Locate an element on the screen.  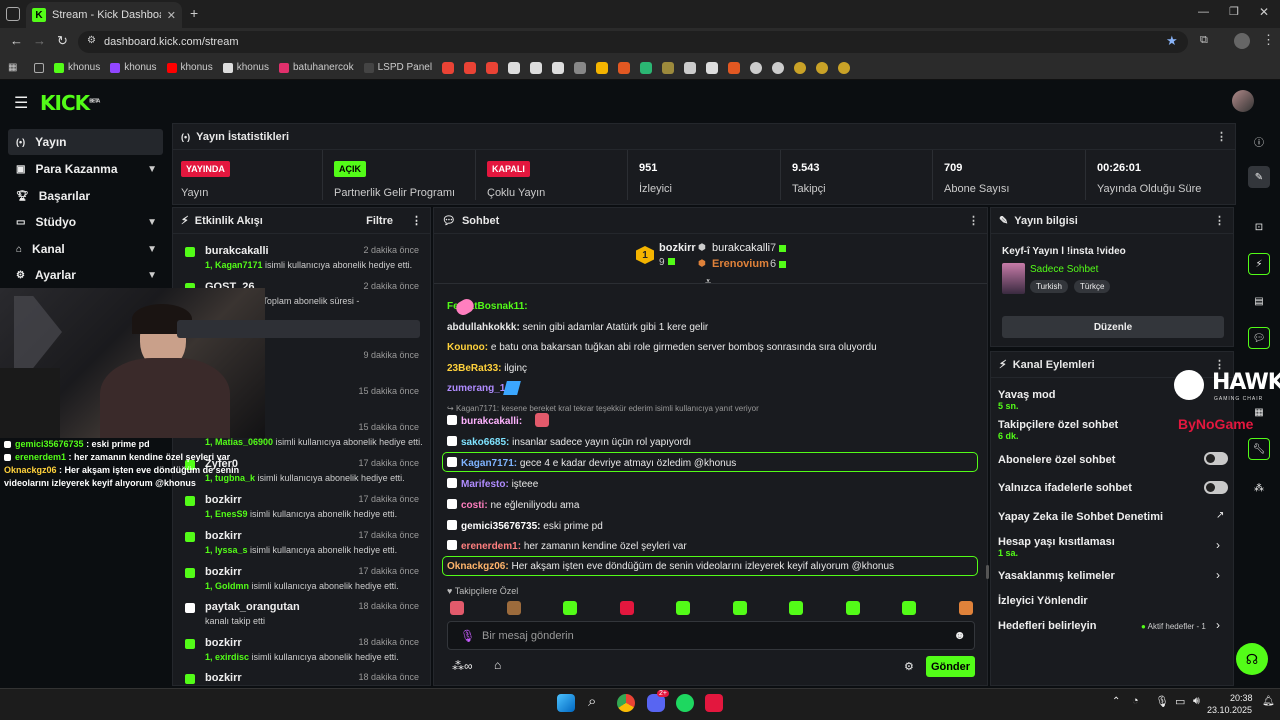
sidebar-item-para-kazanma: ▣ Para Kazanma ▼ is located at coordinates (85, 169).